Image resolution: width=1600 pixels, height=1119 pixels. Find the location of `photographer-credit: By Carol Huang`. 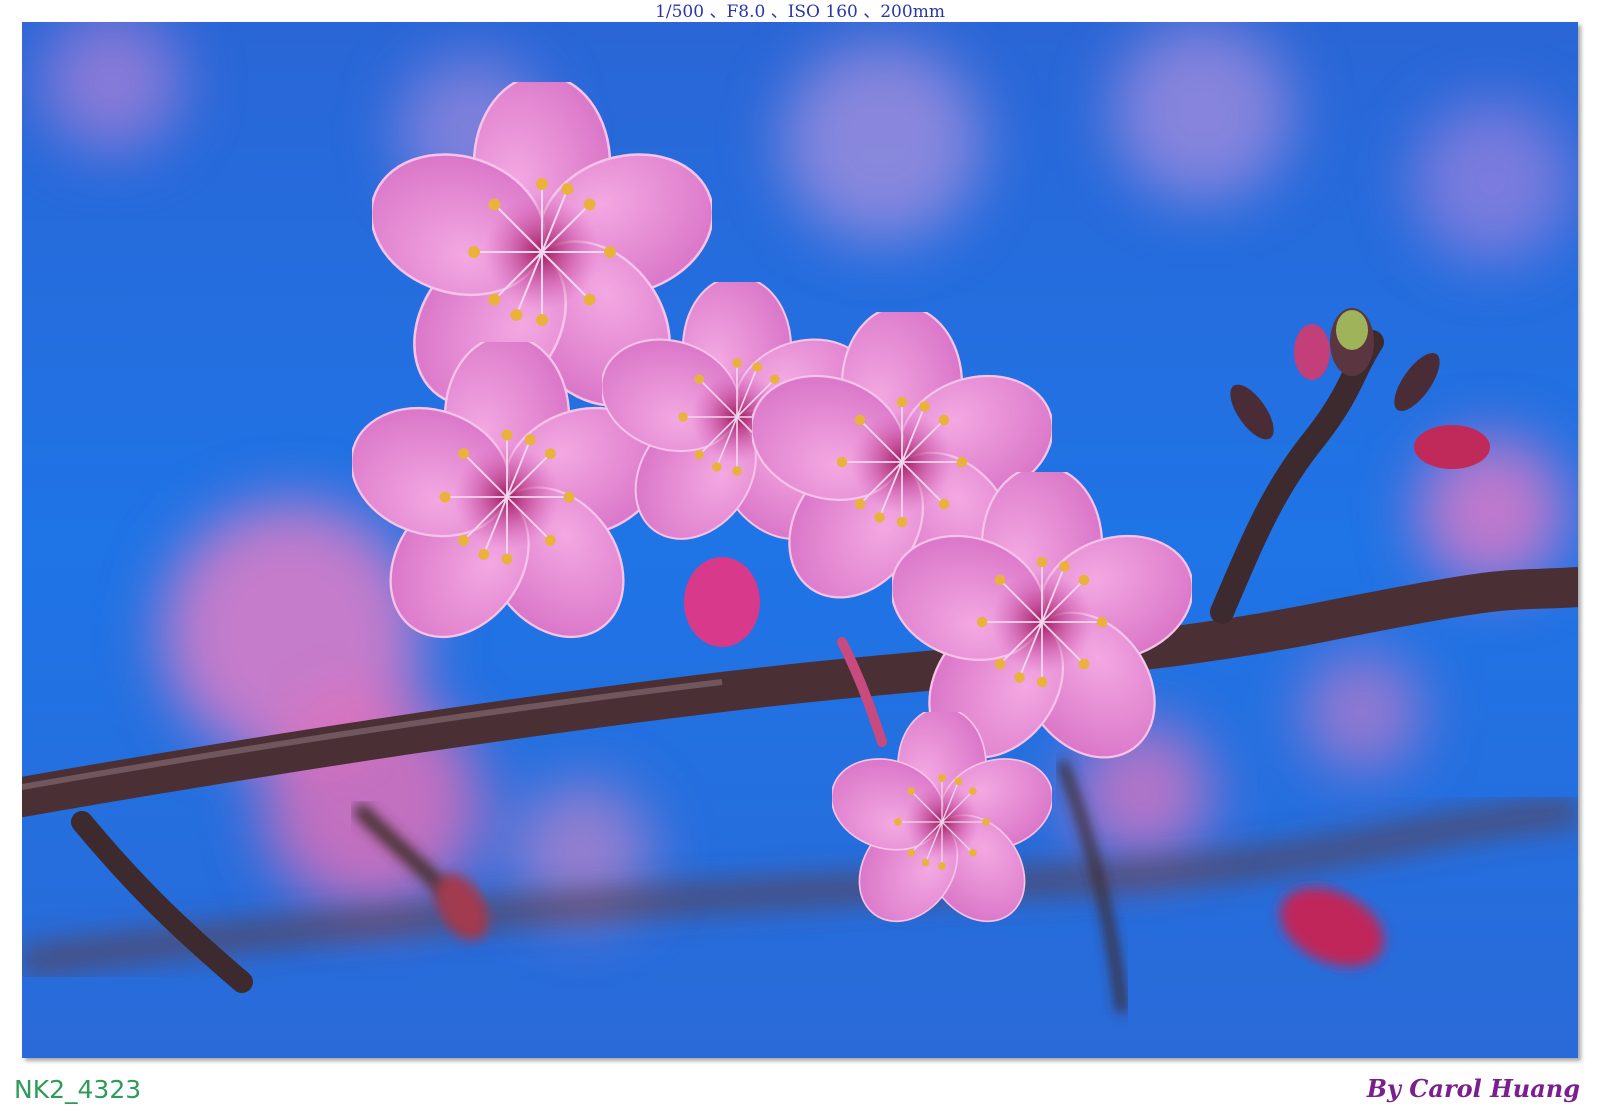

photographer-credit: By Carol Huang is located at coordinates (1473, 1088).